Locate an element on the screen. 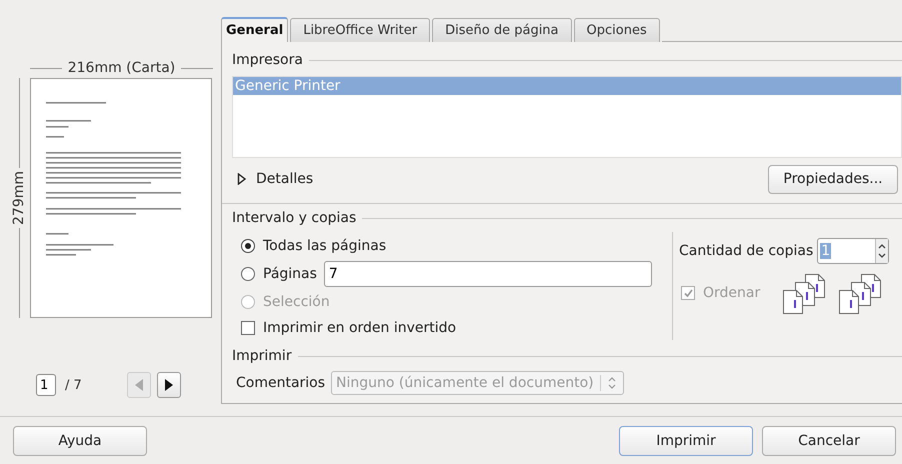  details-expander: Detalles is located at coordinates (273, 179).